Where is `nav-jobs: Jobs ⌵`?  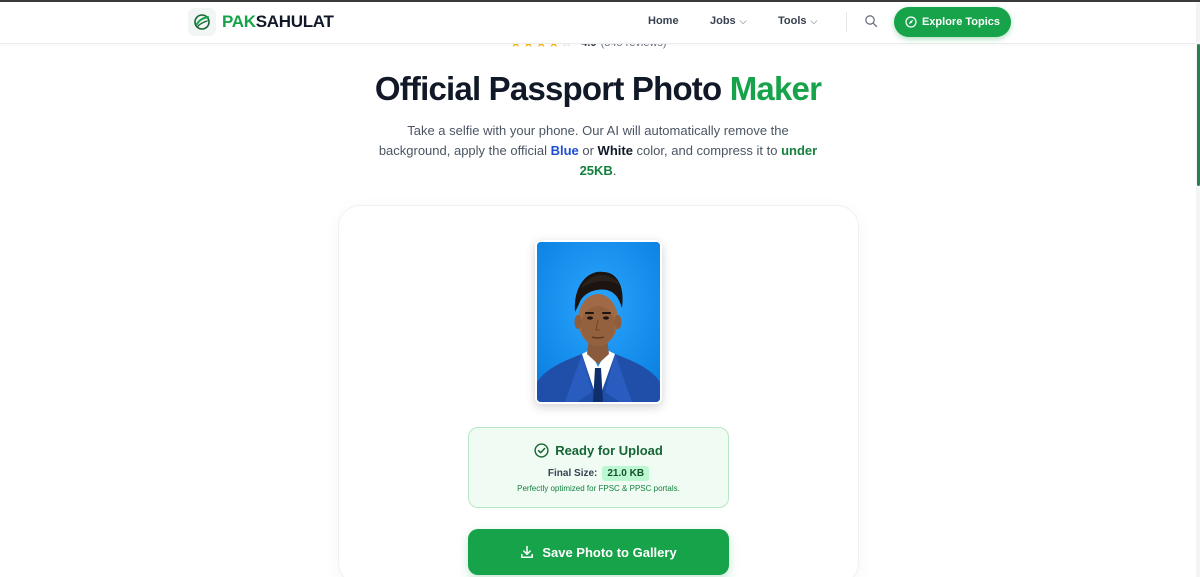 nav-jobs: Jobs ⌵ is located at coordinates (728, 21).